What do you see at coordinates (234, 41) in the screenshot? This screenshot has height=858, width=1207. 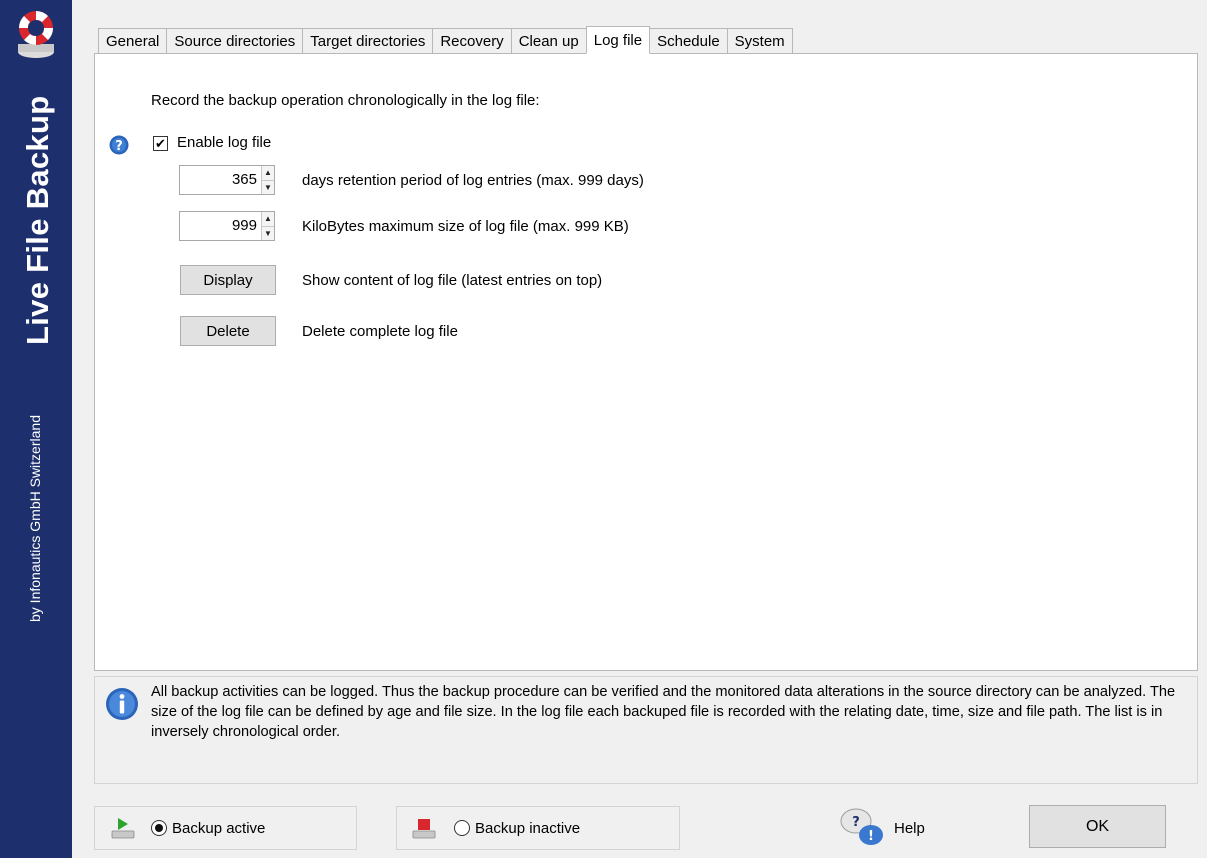 I see `tab-source-directories: Source directories` at bounding box center [234, 41].